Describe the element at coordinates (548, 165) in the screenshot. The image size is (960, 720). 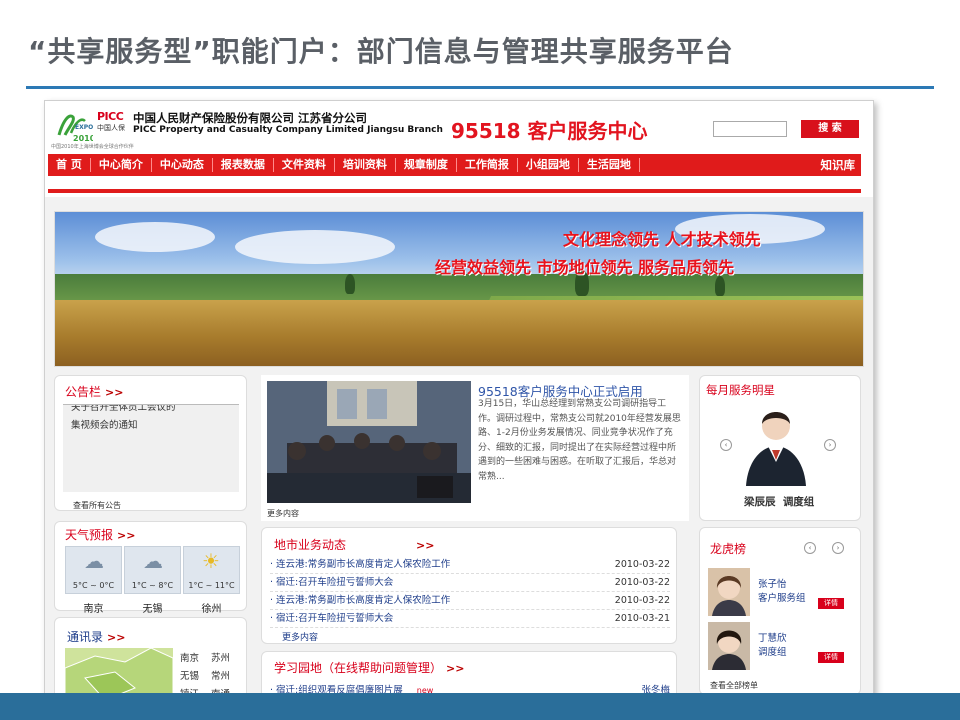
I see `nav-team: 小组园地` at that location.